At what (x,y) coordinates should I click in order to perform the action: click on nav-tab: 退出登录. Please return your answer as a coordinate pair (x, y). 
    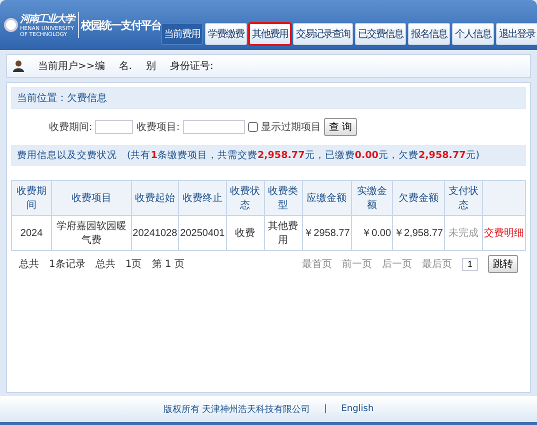
    Looking at the image, I should click on (516, 34).